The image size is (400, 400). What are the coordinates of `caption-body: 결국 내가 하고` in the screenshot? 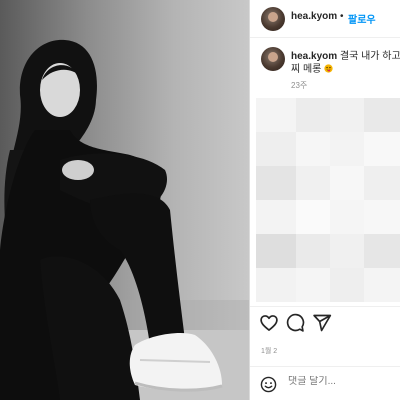 It's located at (369, 56).